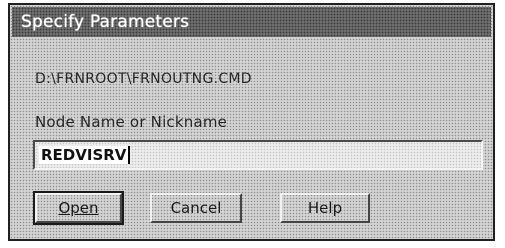  Describe the element at coordinates (251, 22) in the screenshot. I see `dialog-title-bar: Specify Parameters` at that location.